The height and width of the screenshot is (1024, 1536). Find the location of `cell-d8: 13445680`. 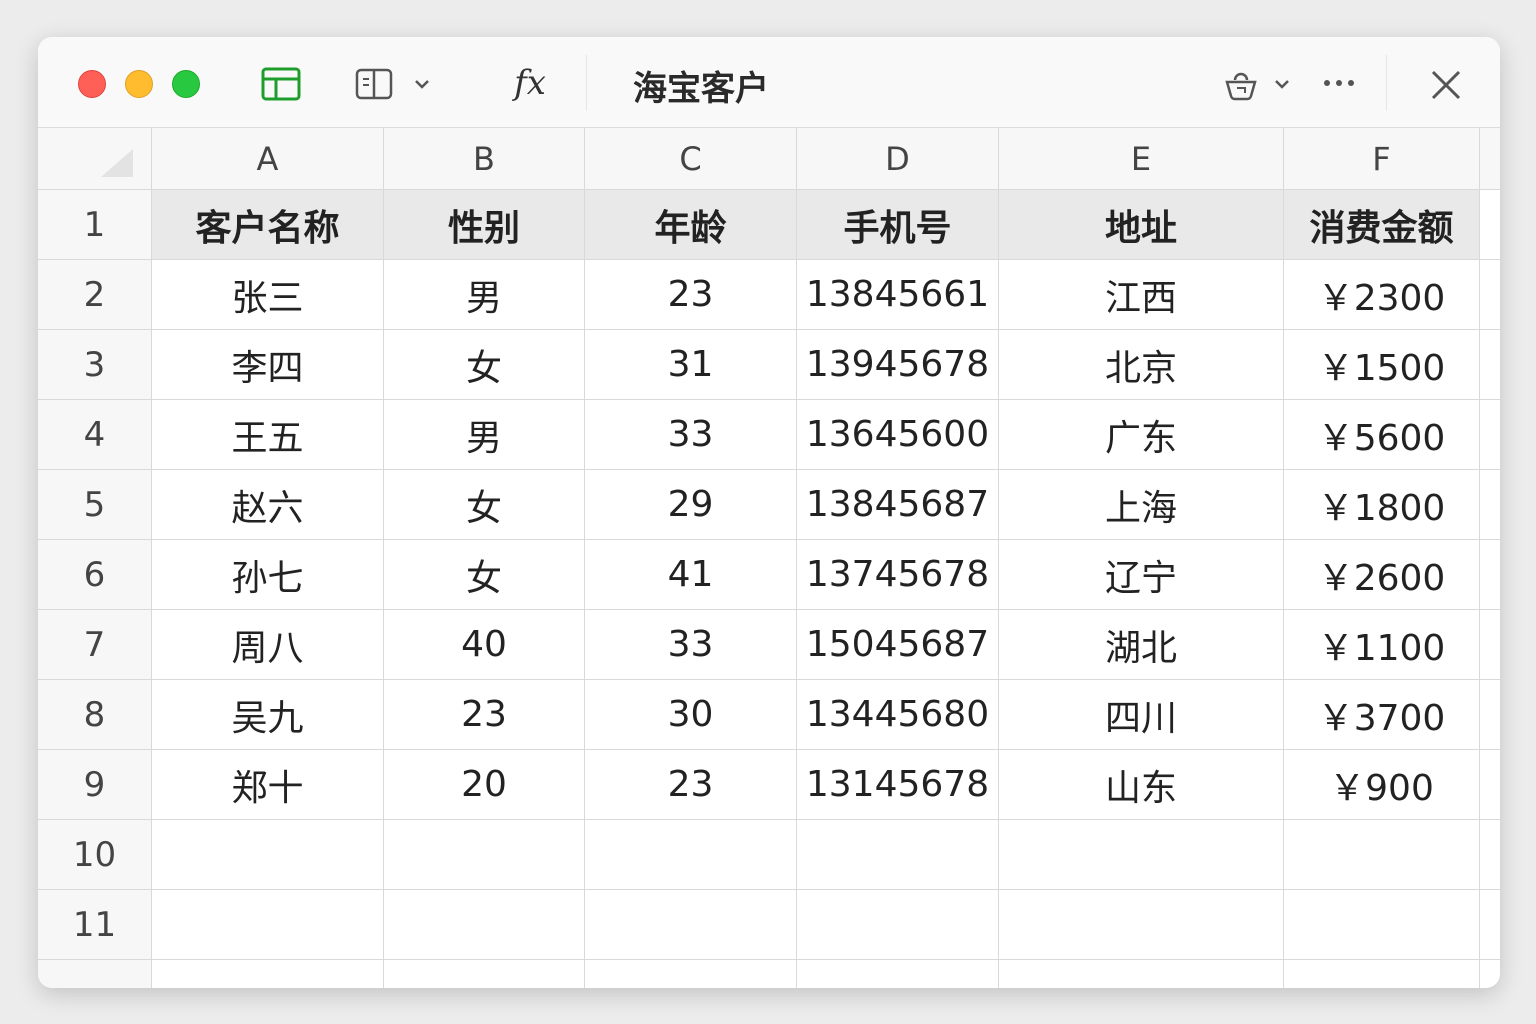

cell-d8: 13445680 is located at coordinates (898, 714).